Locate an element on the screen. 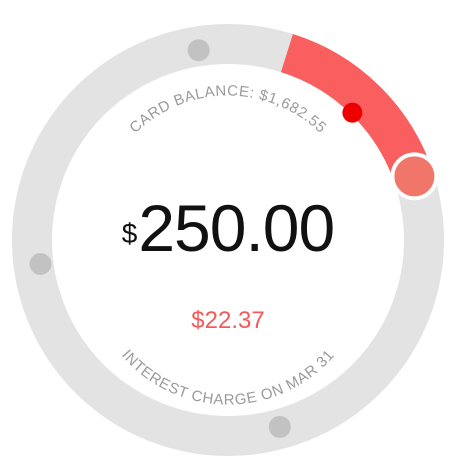 The width and height of the screenshot is (456, 456). tick-mark-bottom is located at coordinates (279, 426).